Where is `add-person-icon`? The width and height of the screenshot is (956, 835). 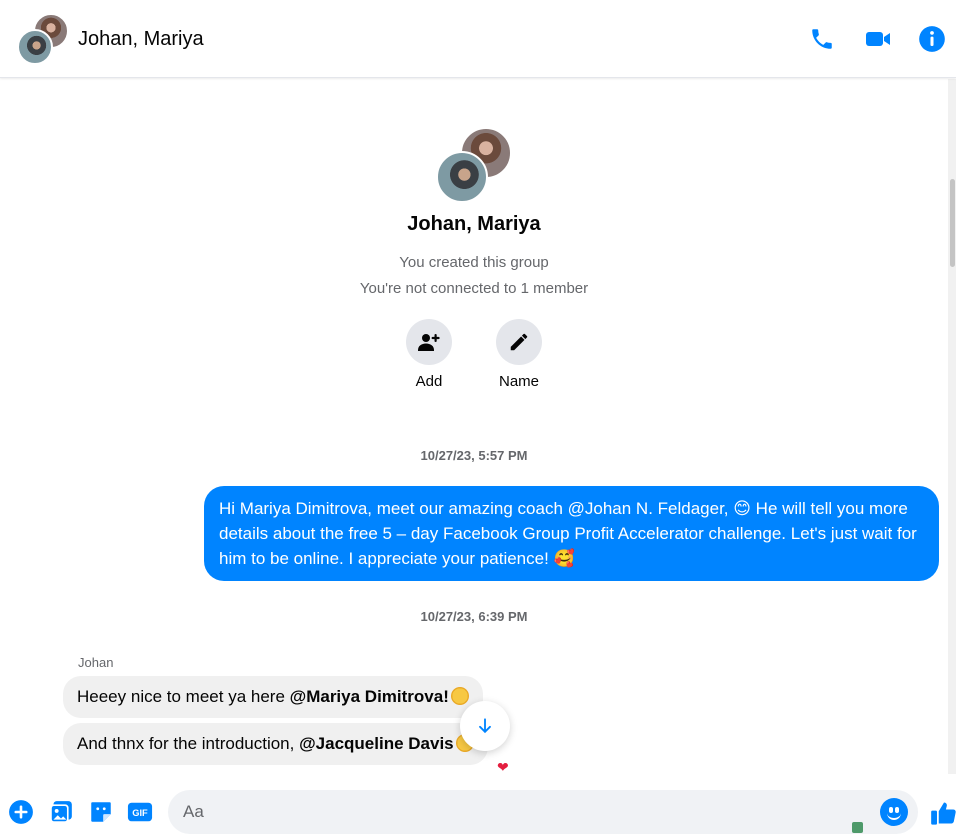 add-person-icon is located at coordinates (429, 342).